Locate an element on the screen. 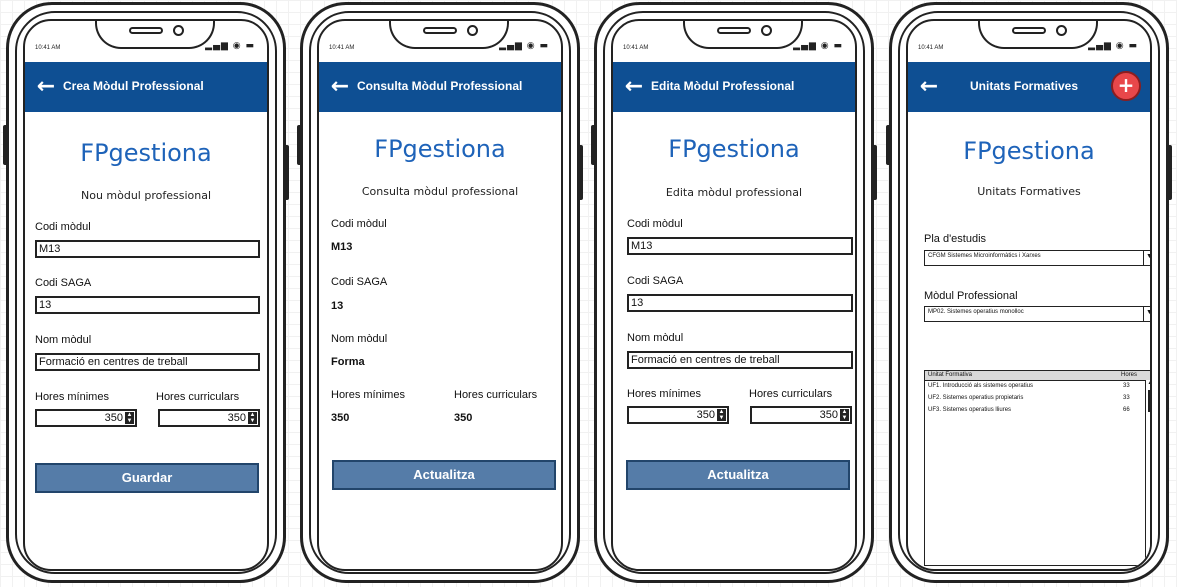 The image size is (1177, 587). header-unitat: Unitat Formativa is located at coordinates (950, 375).